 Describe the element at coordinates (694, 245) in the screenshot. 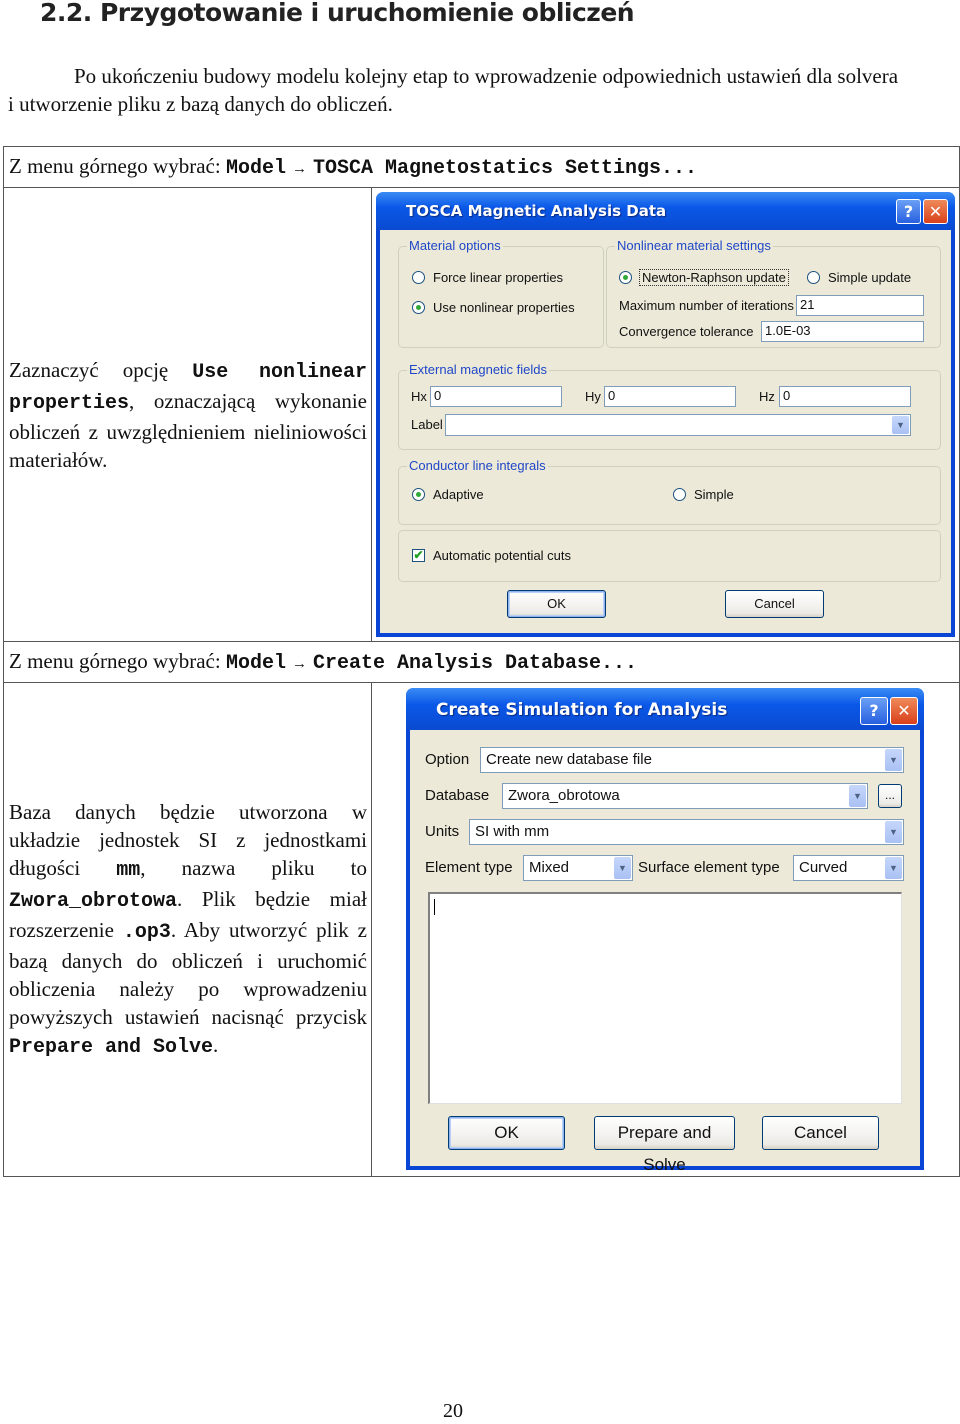

I see `group-label: Nonlinear material settings` at that location.